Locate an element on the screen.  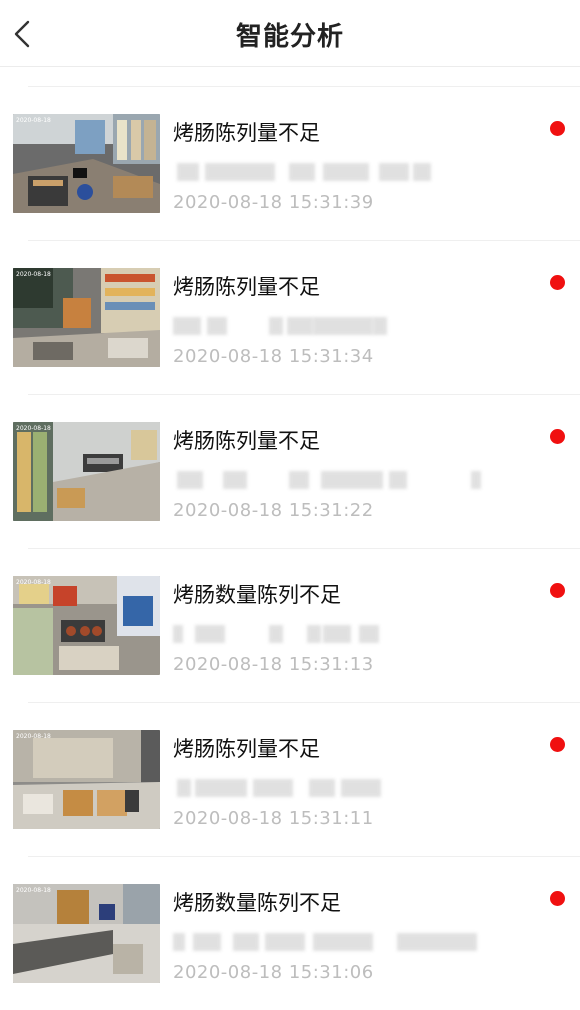
page-title: 智能分析 is located at coordinates (289, 37).